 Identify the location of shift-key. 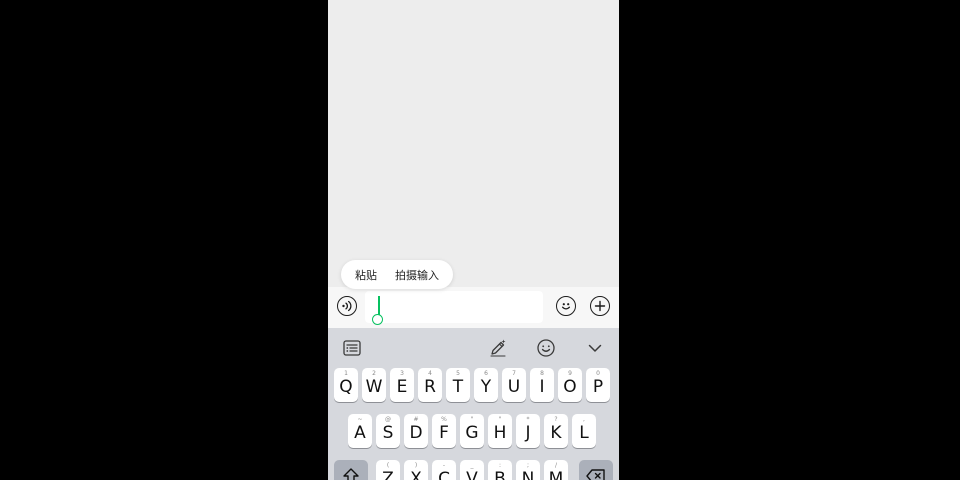
(351, 470).